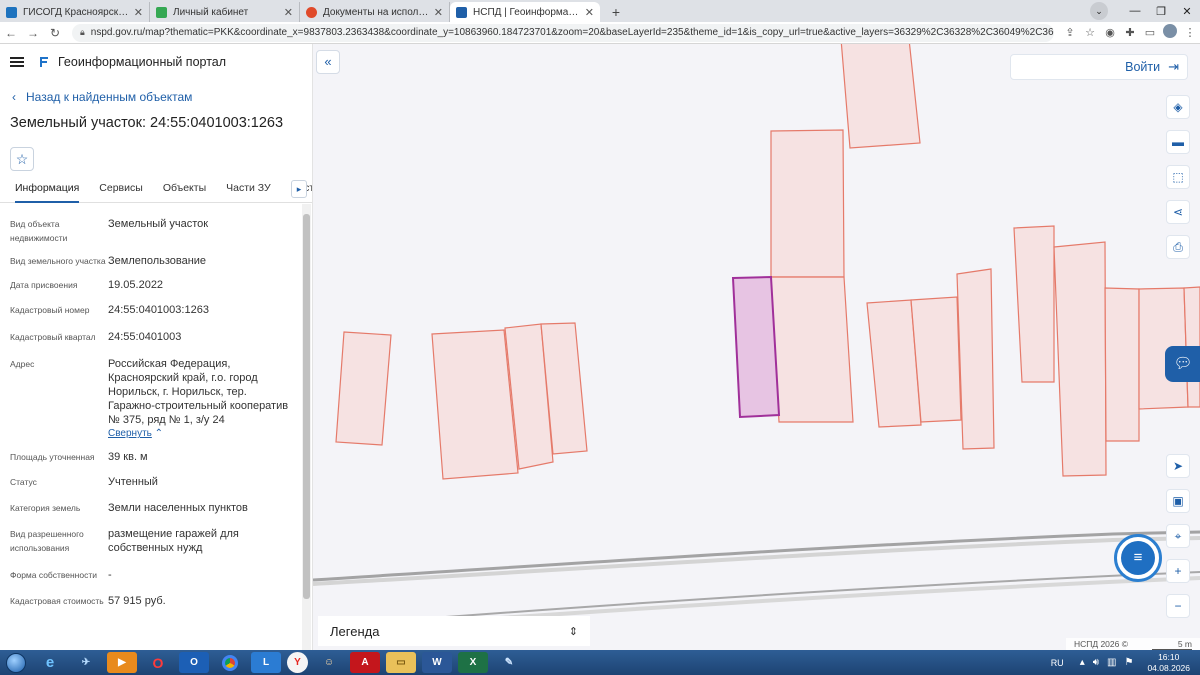 This screenshot has width=1200, height=675. I want to click on zoom-in-button: +, so click(1178, 571).